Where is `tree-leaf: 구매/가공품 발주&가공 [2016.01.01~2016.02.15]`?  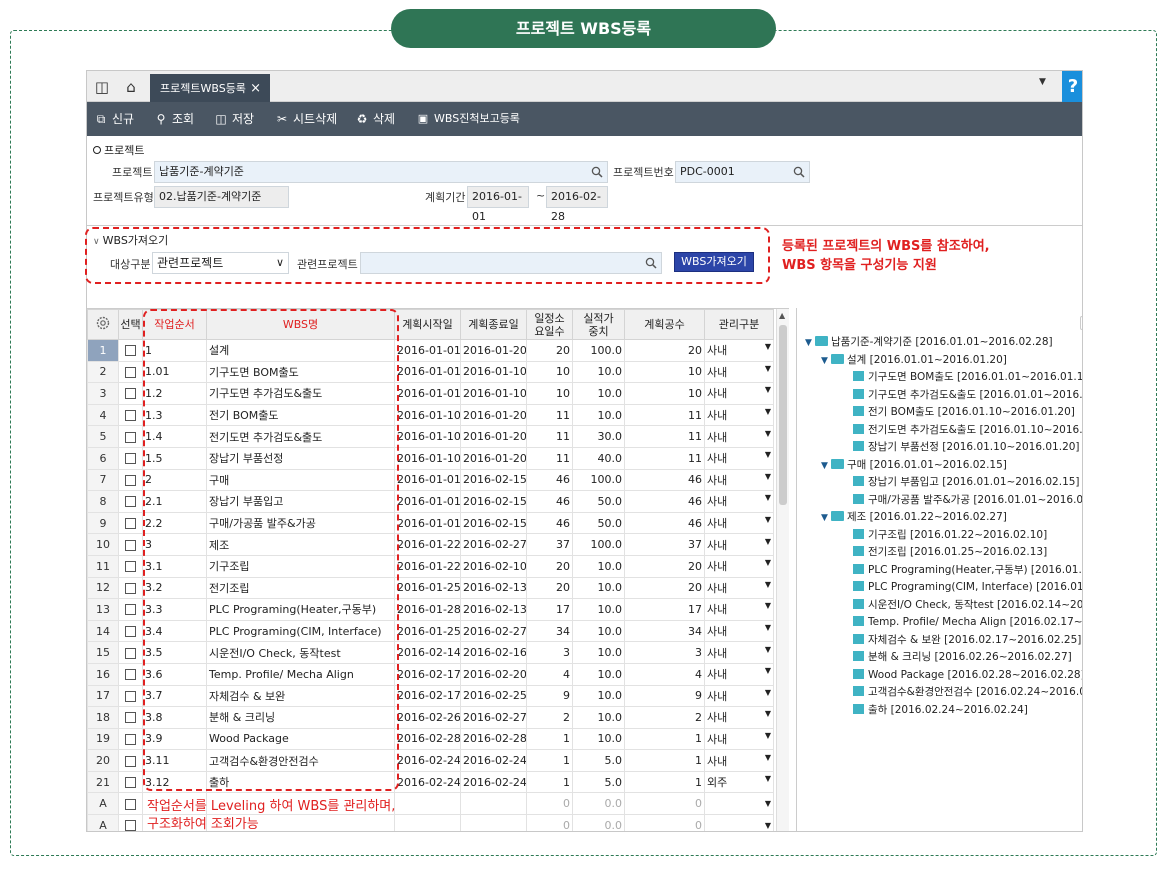
tree-leaf: 구매/가공품 발주&가공 [2016.01.01~2016.02.15] is located at coordinates (967, 500).